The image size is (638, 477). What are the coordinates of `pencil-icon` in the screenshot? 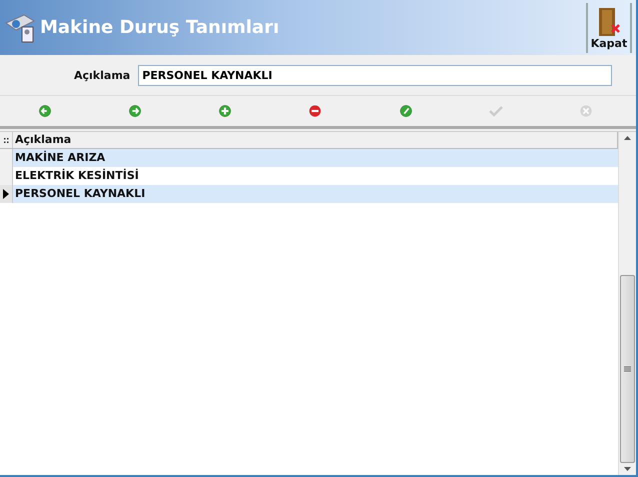 It's located at (405, 111).